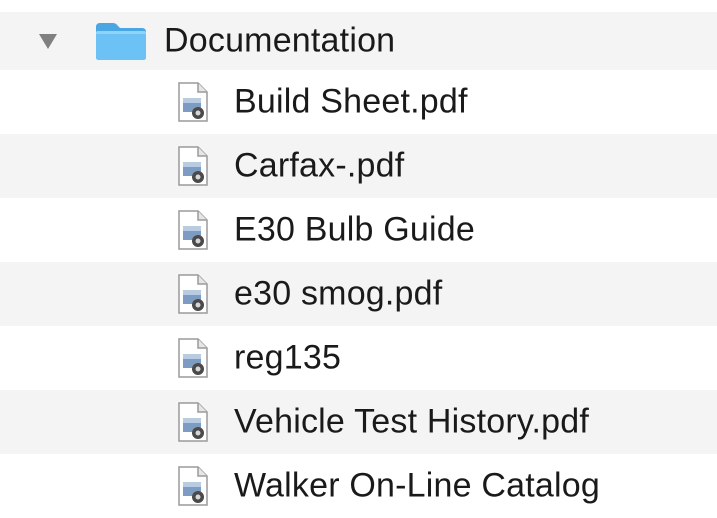  I want to click on file-row: Build Sheet.pdf, so click(358, 102).